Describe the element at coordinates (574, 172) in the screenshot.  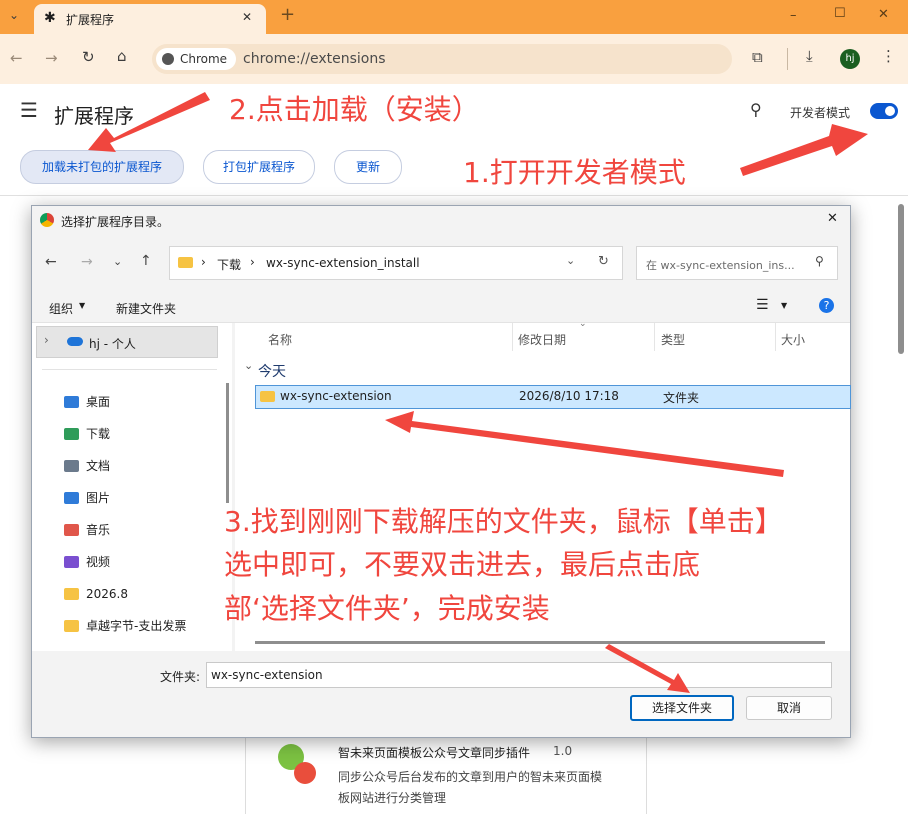
I see `annotation-step1: 1.打开开发者模式` at that location.